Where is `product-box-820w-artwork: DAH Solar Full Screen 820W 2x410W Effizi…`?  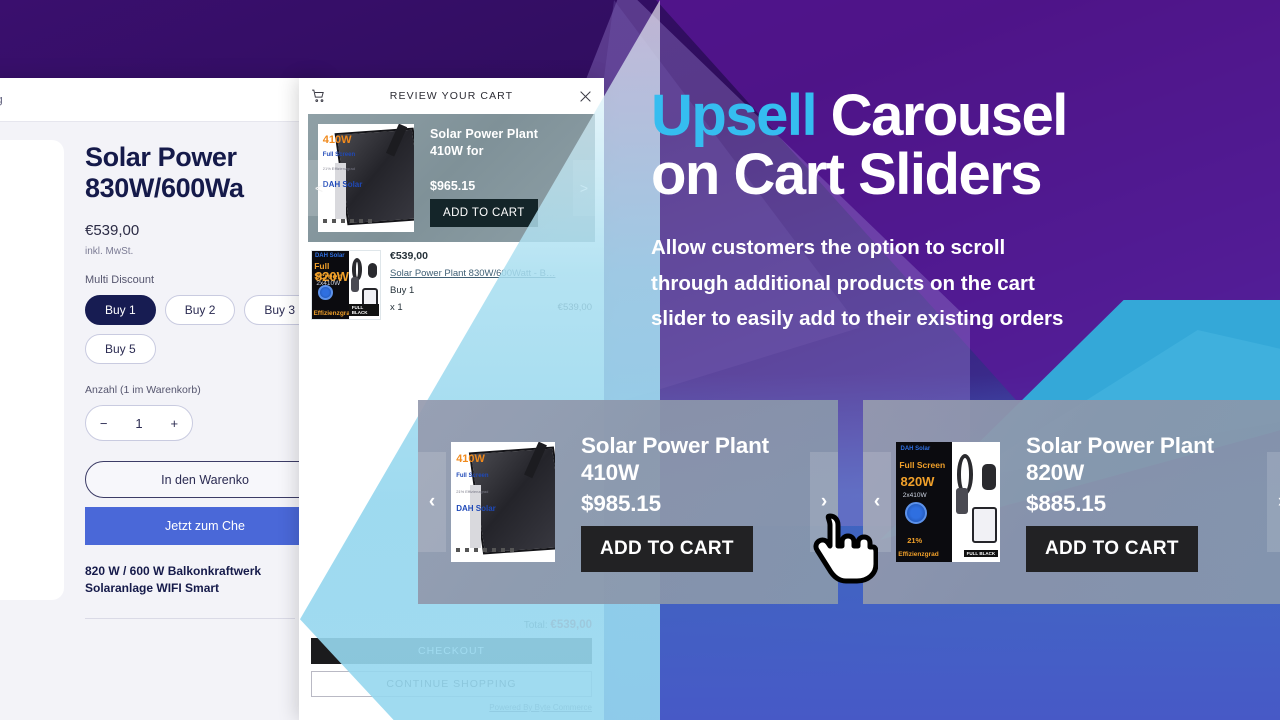 product-box-820w-artwork: DAH Solar Full Screen 820W 2x410W Effizi… is located at coordinates (346, 285).